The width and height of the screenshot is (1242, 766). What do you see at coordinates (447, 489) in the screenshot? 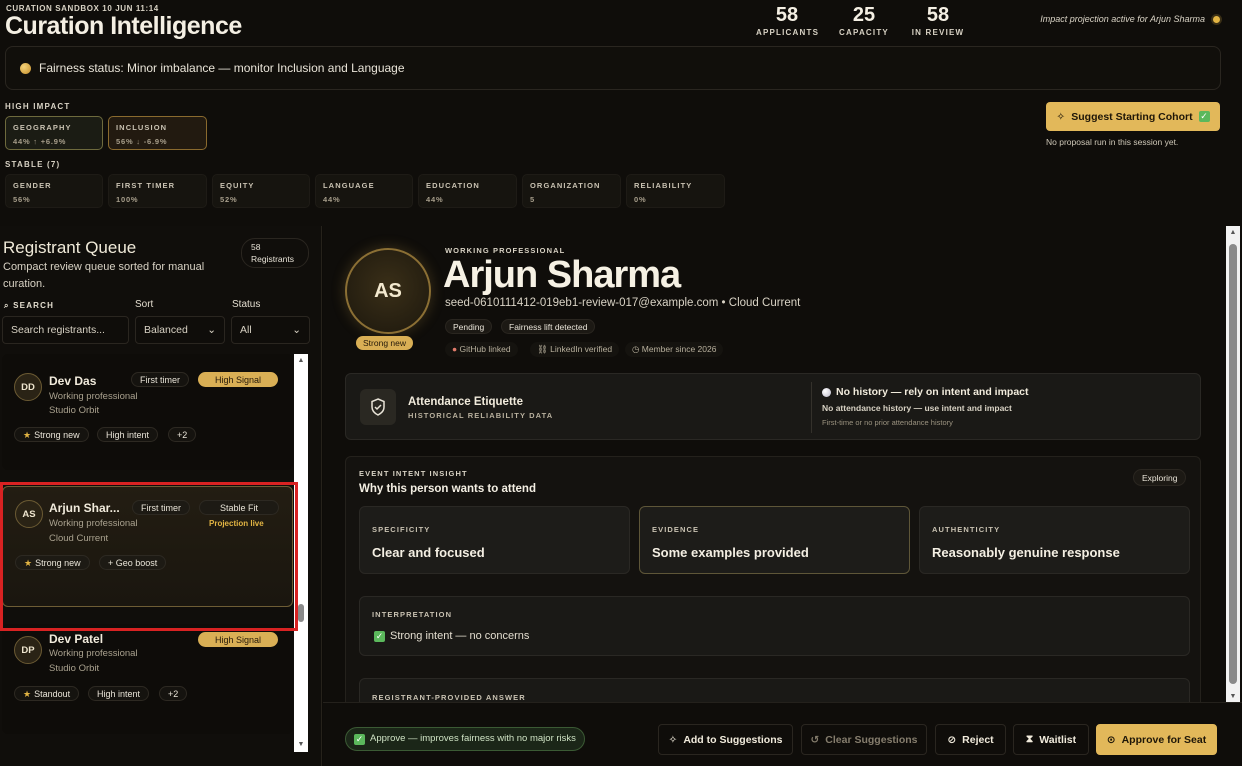
I see `intent-title: Why this person wants to attend` at bounding box center [447, 489].